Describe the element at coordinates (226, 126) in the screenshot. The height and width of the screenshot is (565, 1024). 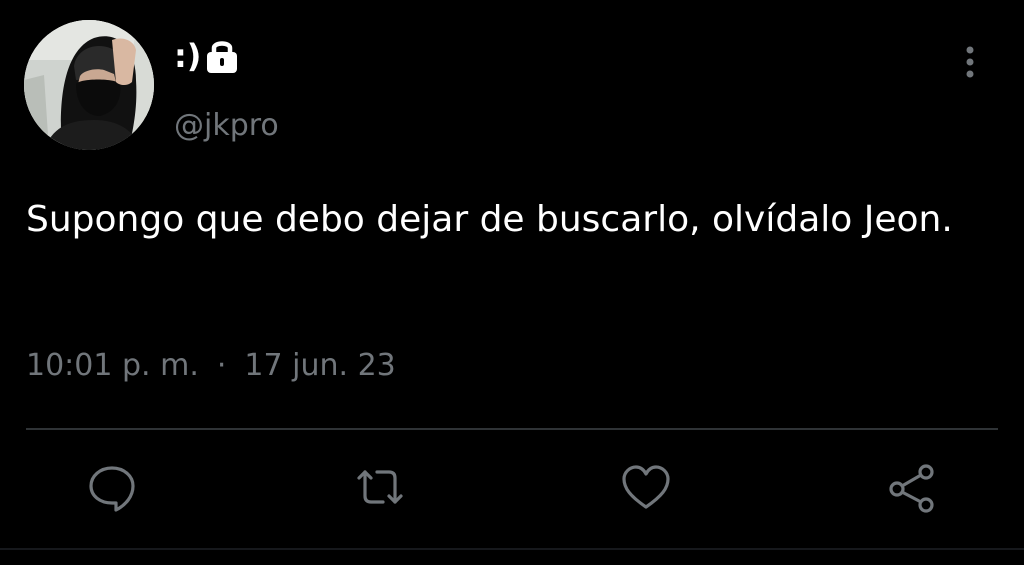
I see `user-handle: @jkpro` at that location.